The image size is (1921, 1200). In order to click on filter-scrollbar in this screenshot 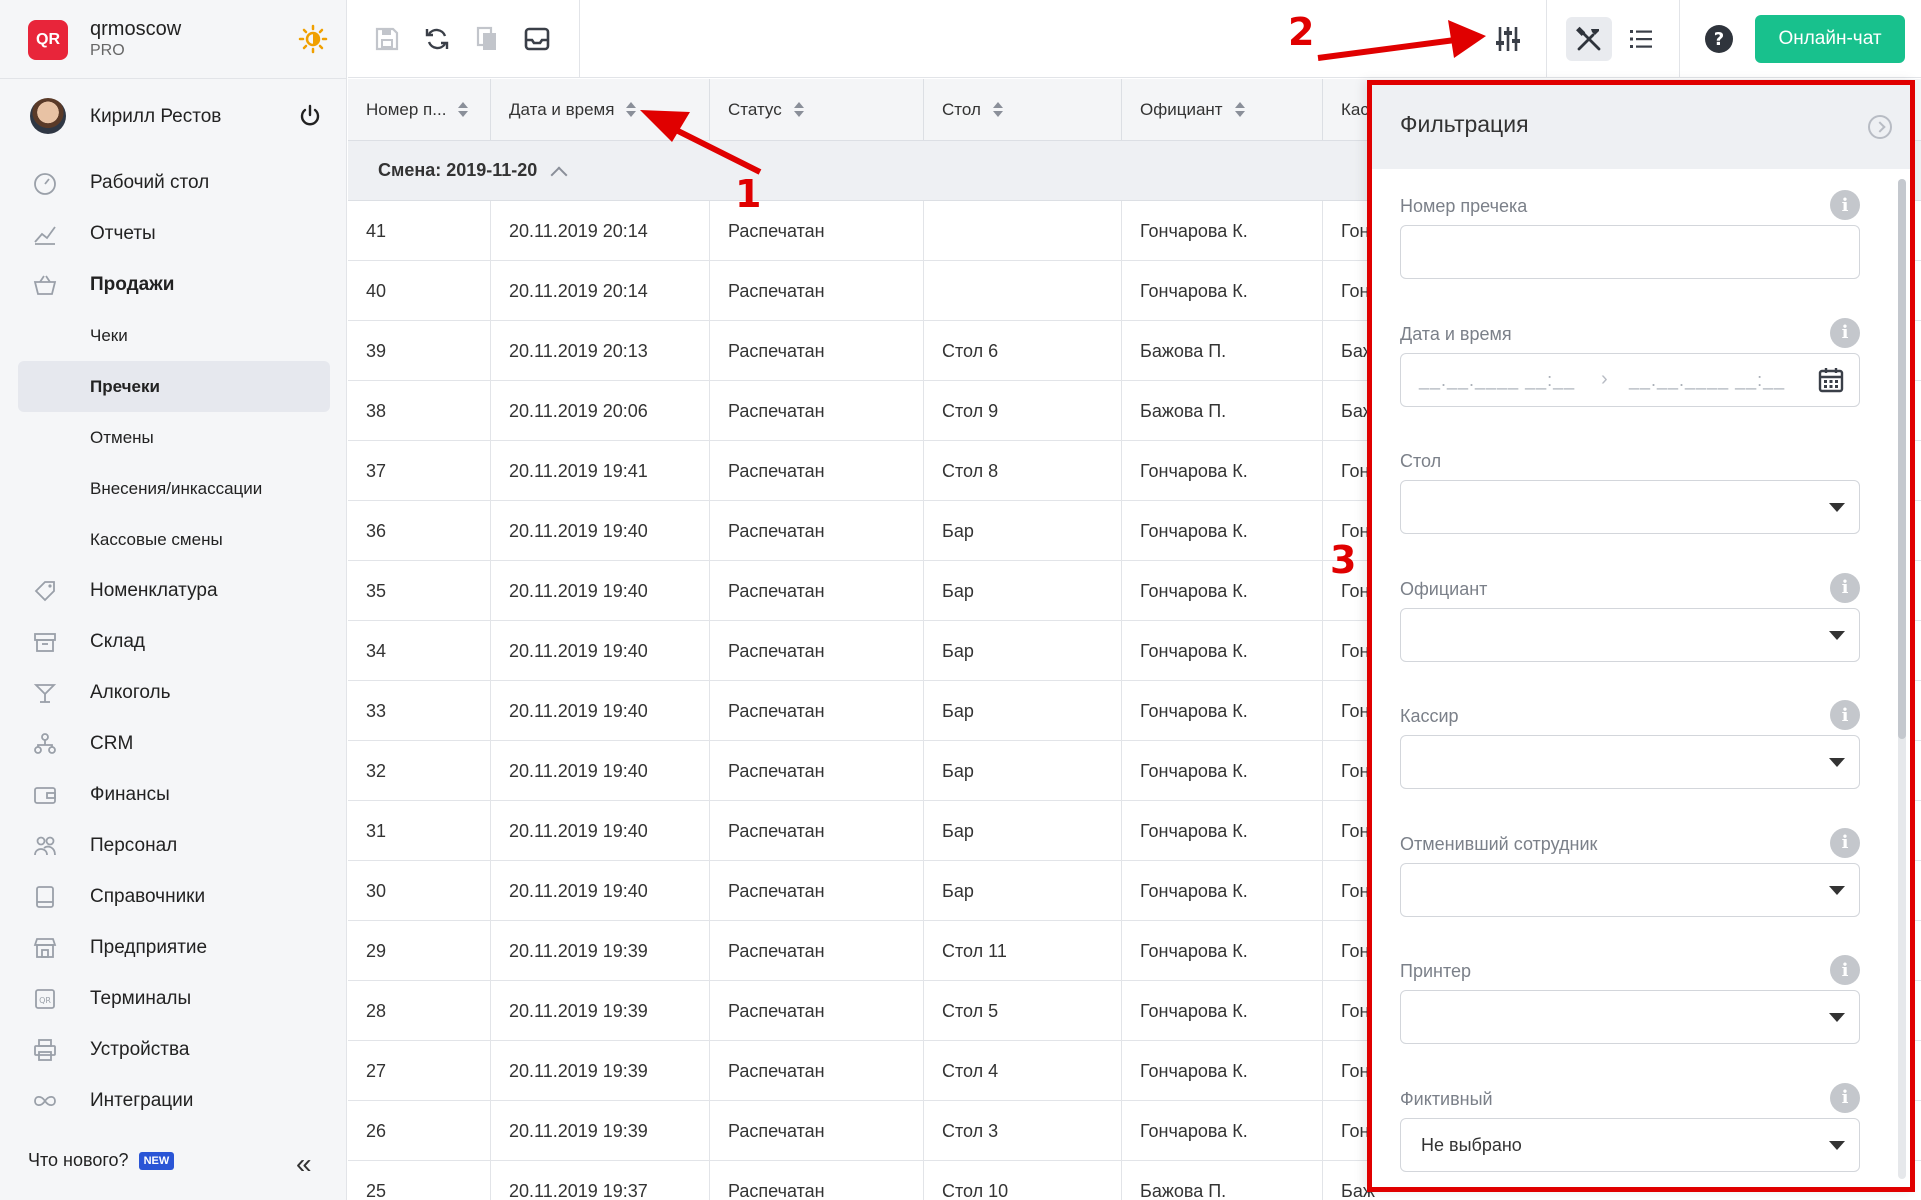, I will do `click(1902, 679)`.